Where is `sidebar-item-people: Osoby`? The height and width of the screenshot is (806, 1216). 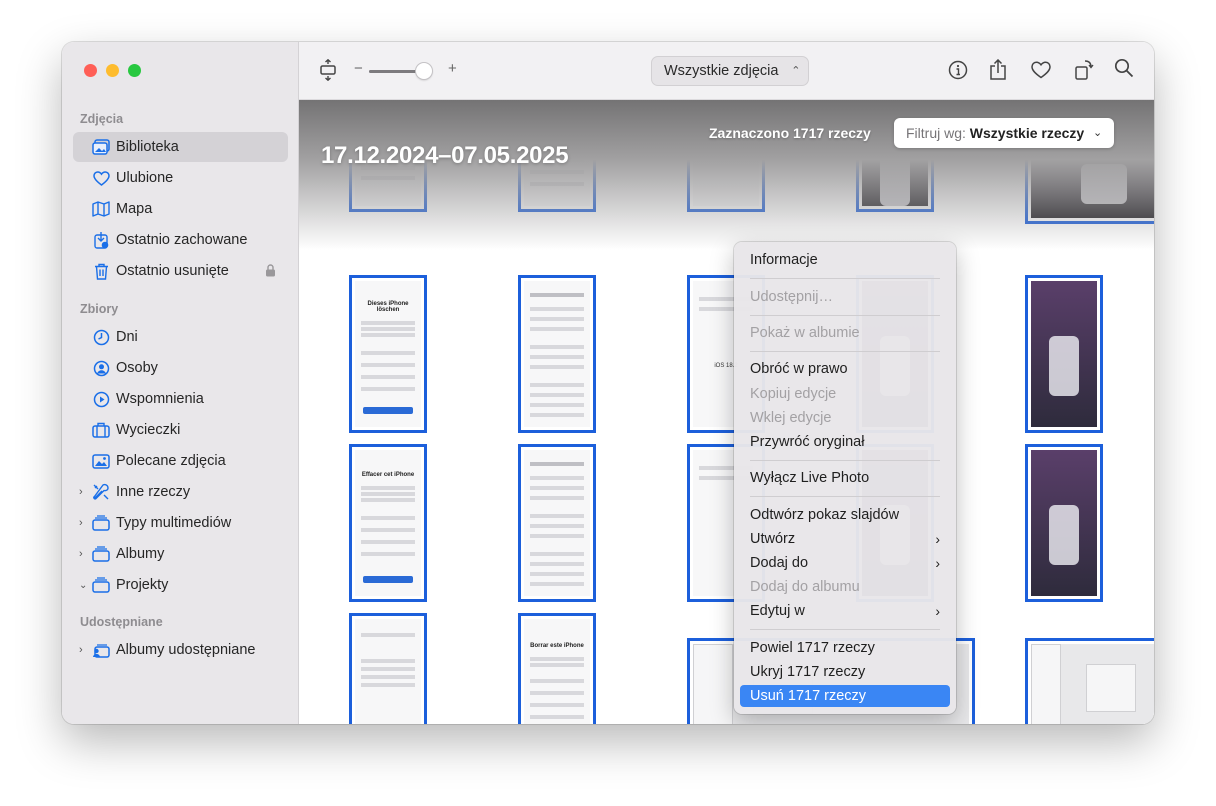 sidebar-item-people: Osoby is located at coordinates (180, 368).